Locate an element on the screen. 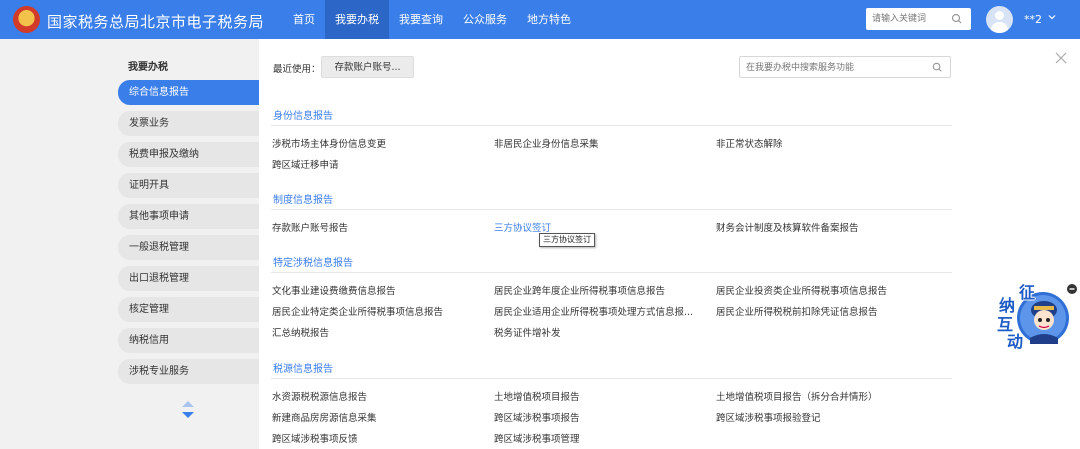  service-link: 财务会计制度及核算软件备案报告 is located at coordinates (787, 227).